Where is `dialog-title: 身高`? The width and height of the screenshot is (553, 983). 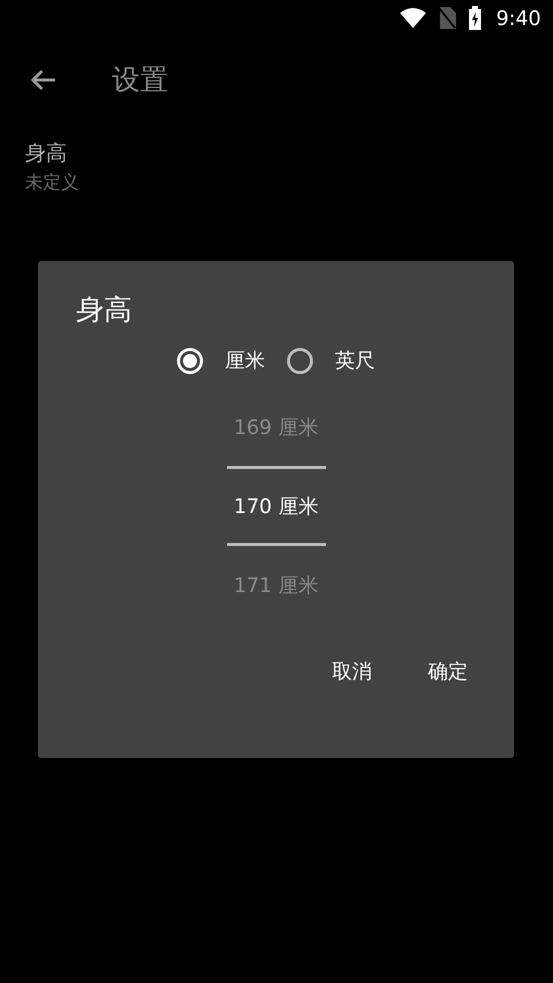
dialog-title: 身高 is located at coordinates (104, 310).